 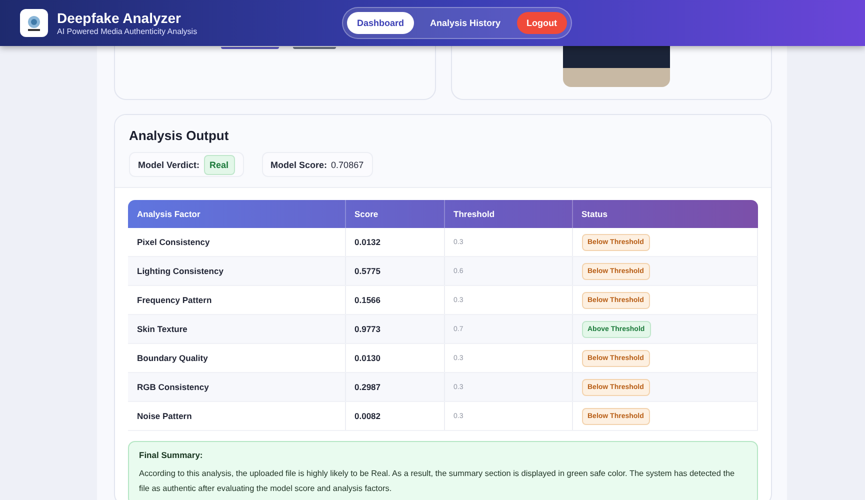 I want to click on nav-link: Dashboard, so click(x=380, y=23).